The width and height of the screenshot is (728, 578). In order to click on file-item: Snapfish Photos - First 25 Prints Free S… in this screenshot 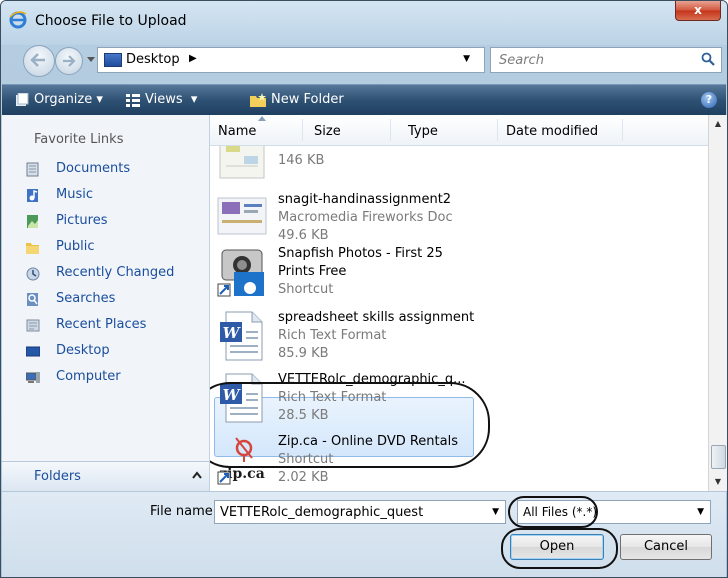, I will do `click(456, 276)`.